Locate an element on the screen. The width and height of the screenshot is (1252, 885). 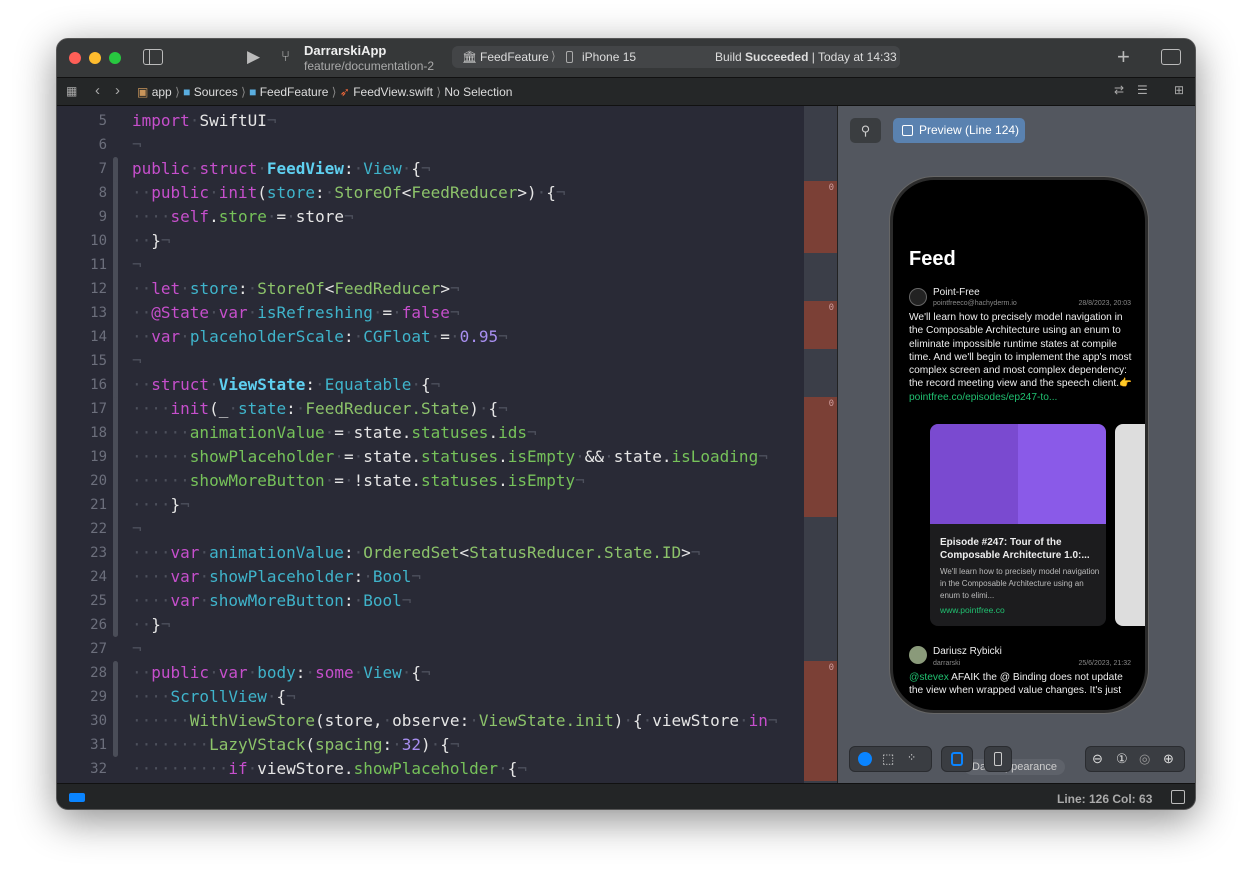
code-line: 10 ··}¬ is located at coordinates (430, 241).